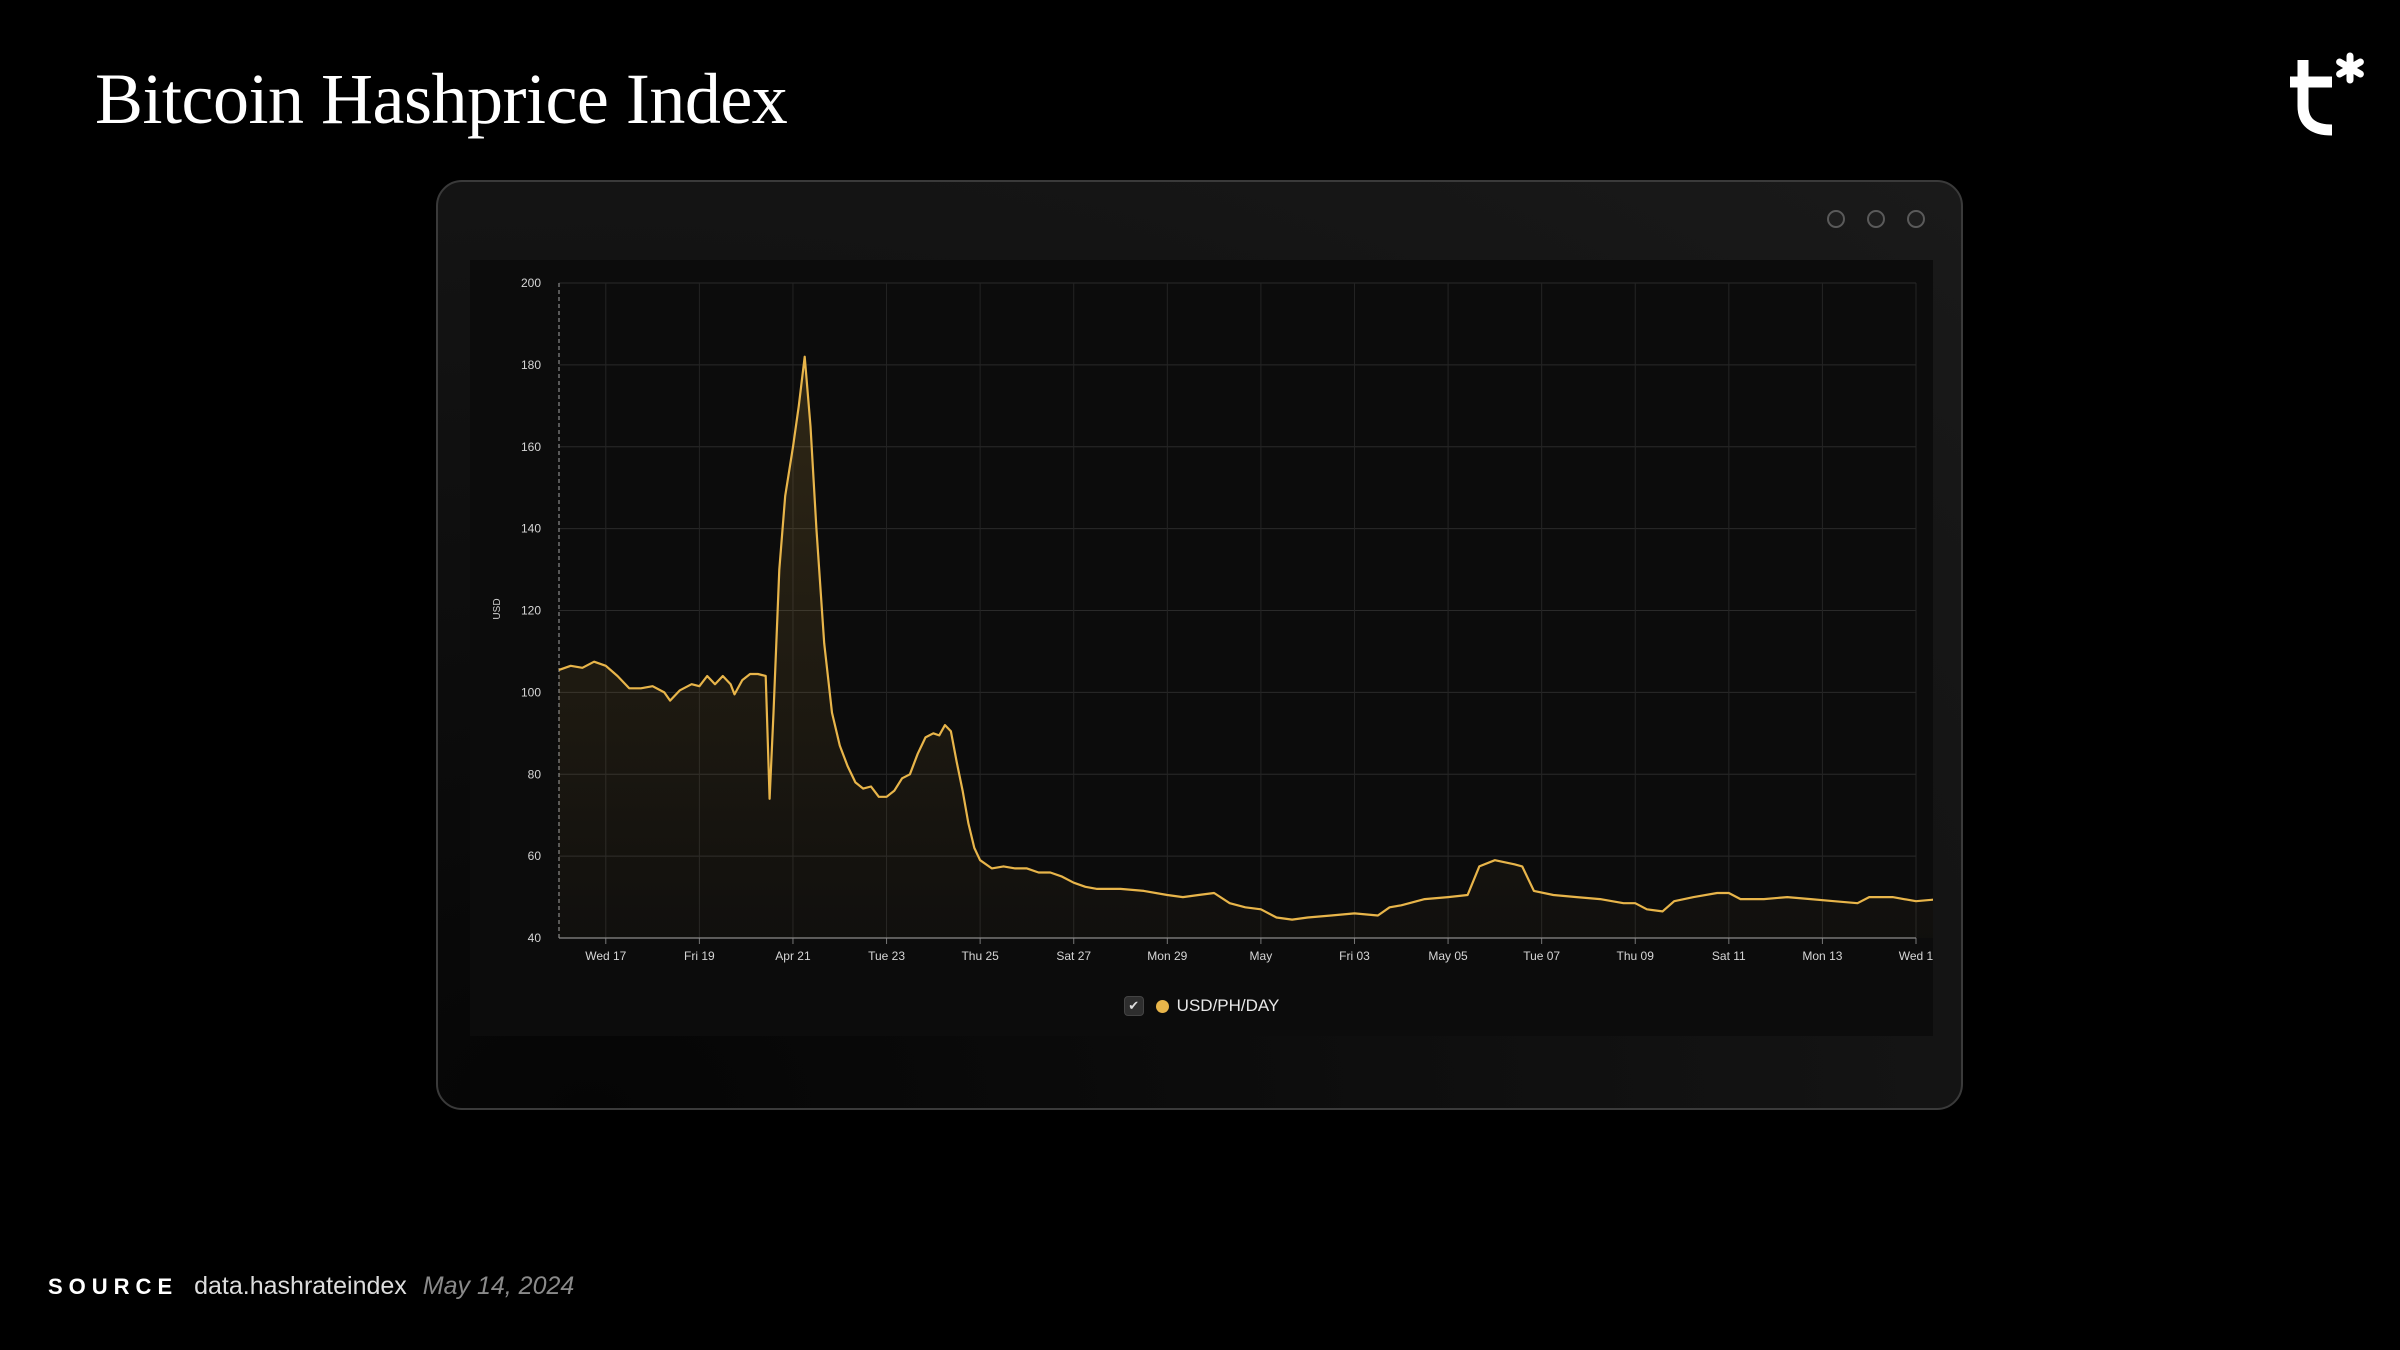  What do you see at coordinates (1261, 956) in the screenshot?
I see `x-tick-label: May` at bounding box center [1261, 956].